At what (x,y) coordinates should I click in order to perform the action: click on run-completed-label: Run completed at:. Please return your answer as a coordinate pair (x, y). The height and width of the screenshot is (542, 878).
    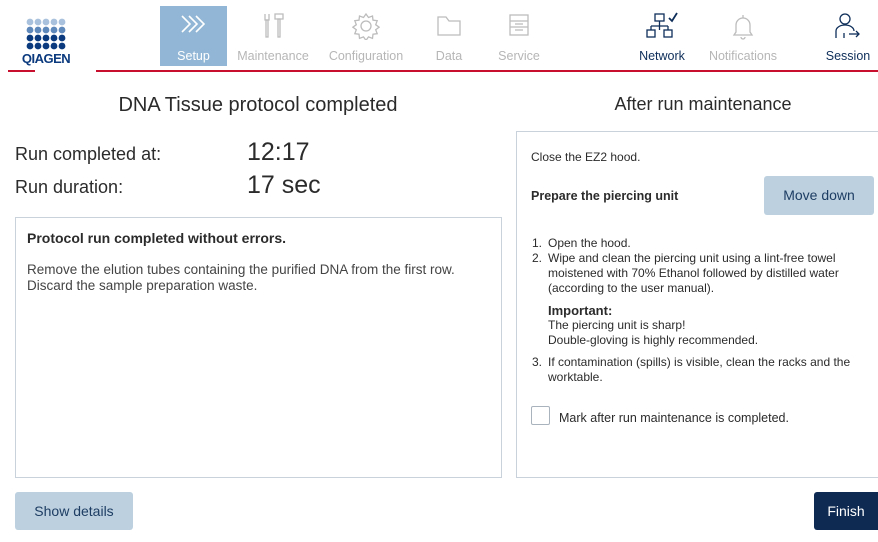
    Looking at the image, I should click on (88, 154).